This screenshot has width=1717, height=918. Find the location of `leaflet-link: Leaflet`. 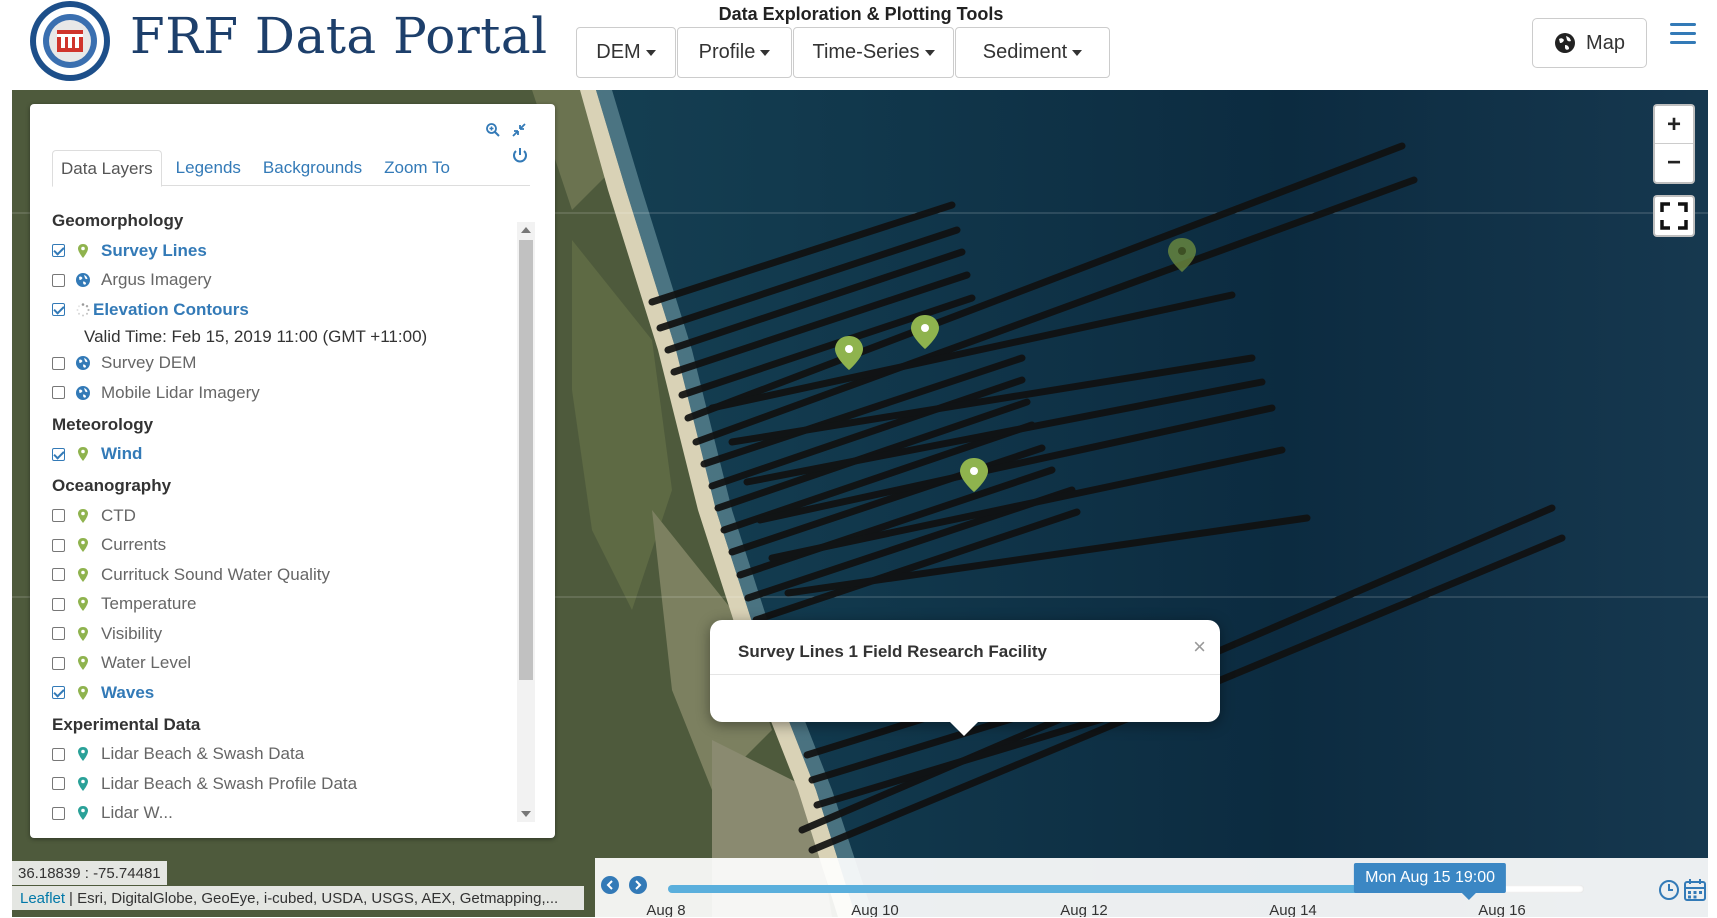

leaflet-link: Leaflet is located at coordinates (42, 898).